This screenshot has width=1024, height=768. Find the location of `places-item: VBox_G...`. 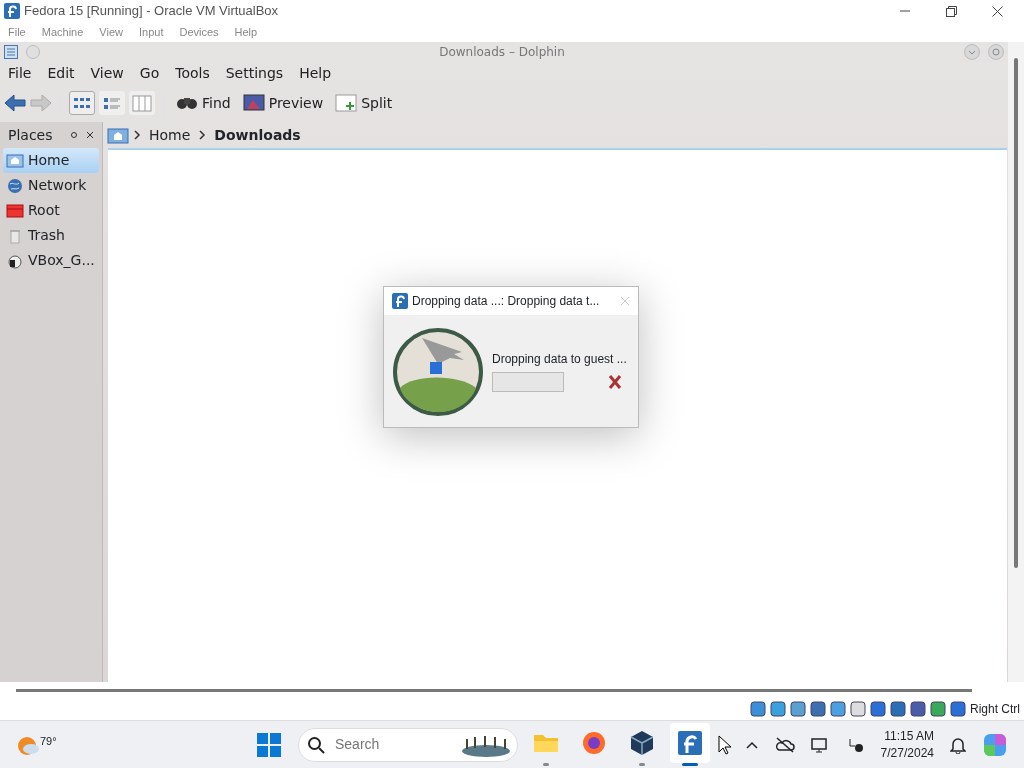

places-item: VBox_G... is located at coordinates (51, 260).